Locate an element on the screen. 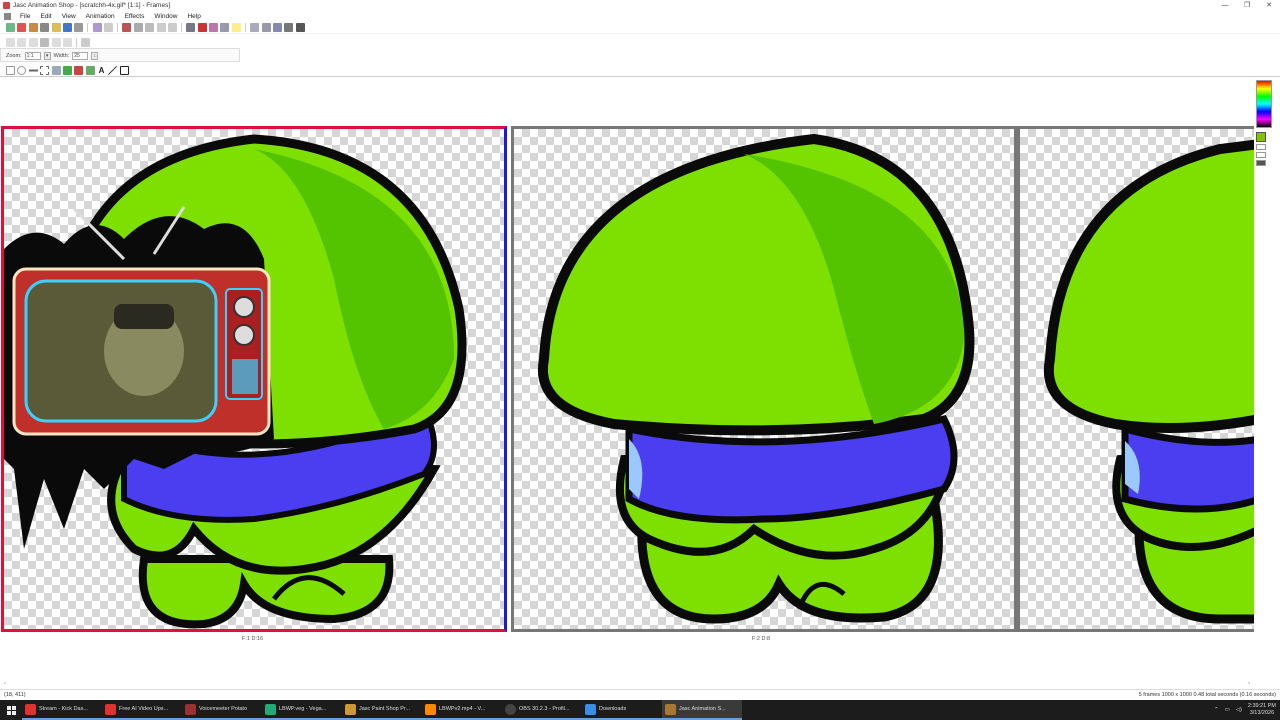 Image resolution: width=1280 pixels, height=720 pixels. app-icon is located at coordinates (6, 5).